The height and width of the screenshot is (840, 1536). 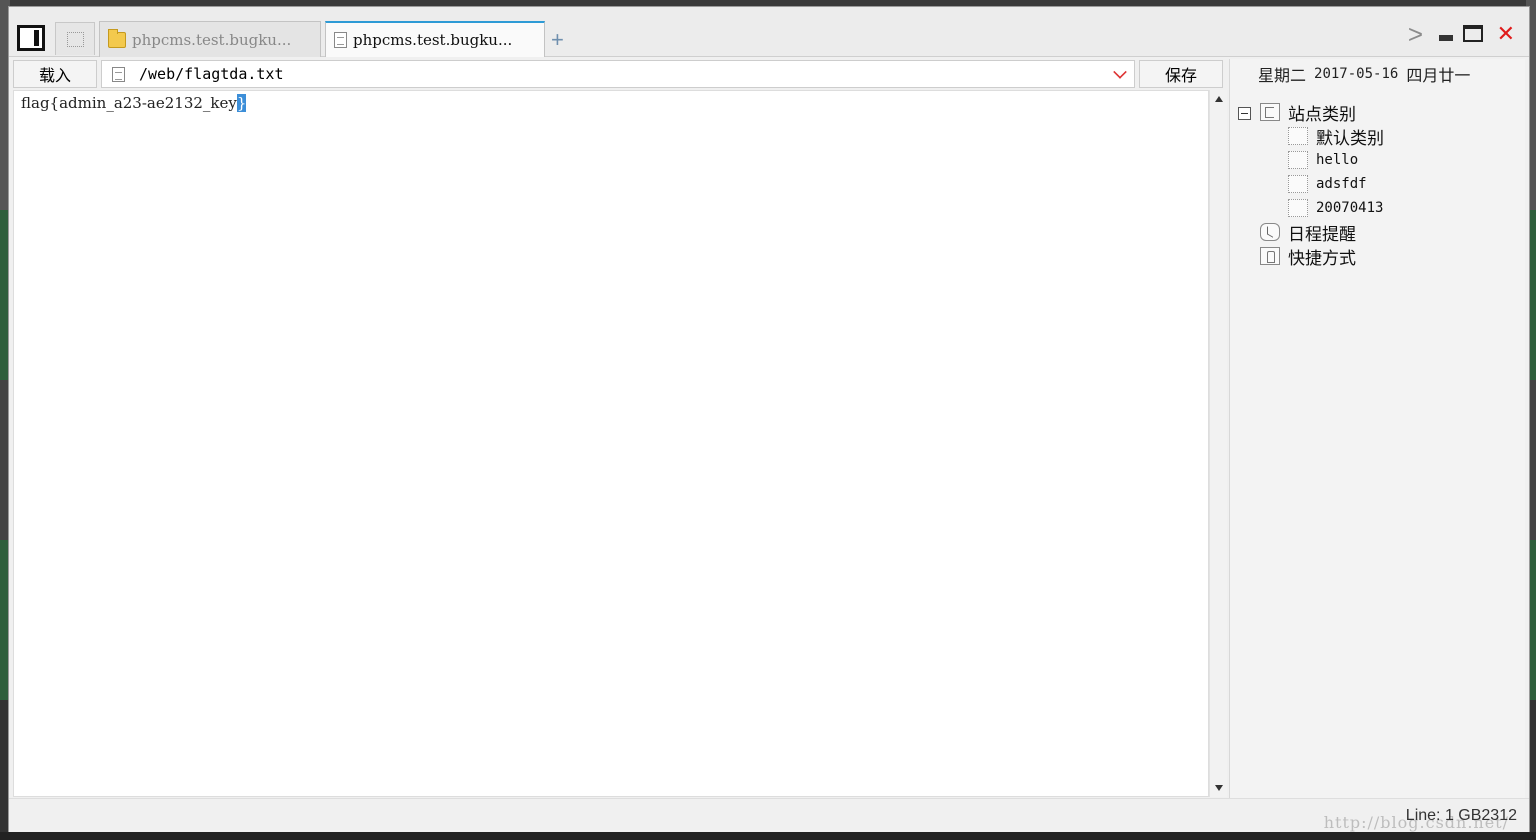 I want to click on save-button: 保存, so click(x=1181, y=74).